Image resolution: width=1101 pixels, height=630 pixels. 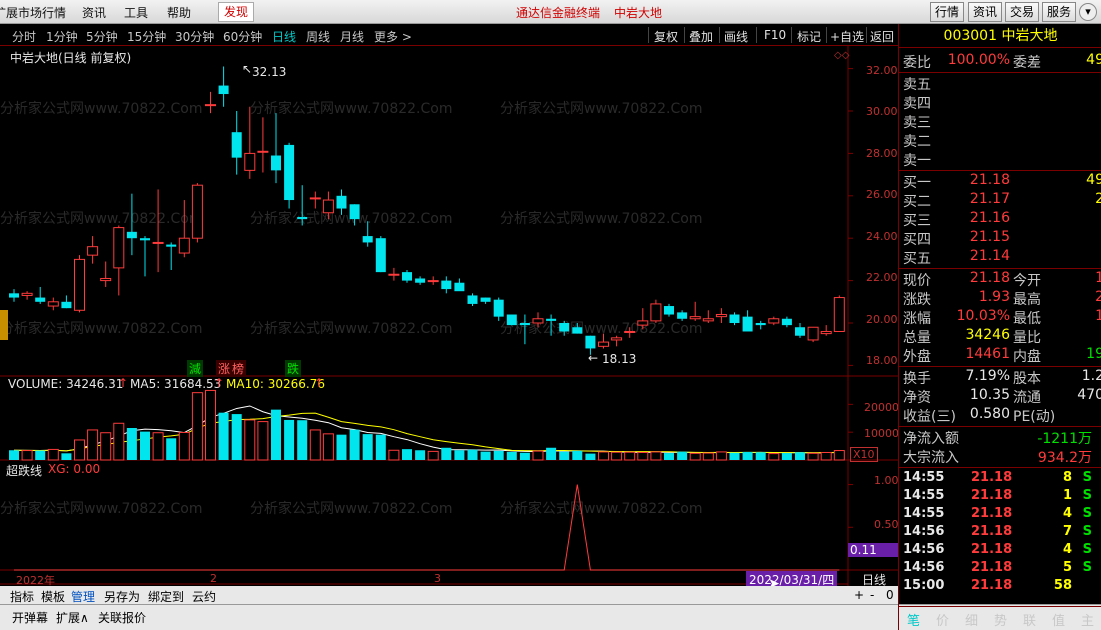 I want to click on indicator-name: 超跌线, so click(x=24, y=471).